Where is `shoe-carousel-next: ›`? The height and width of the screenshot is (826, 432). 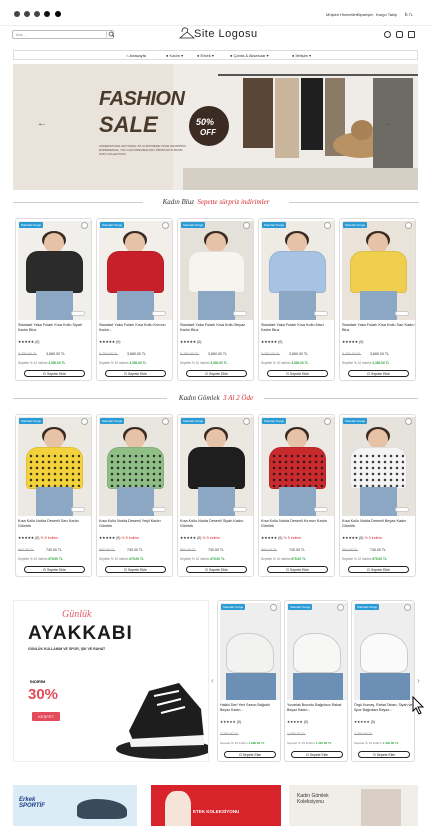 shoe-carousel-next: › is located at coordinates (418, 680).